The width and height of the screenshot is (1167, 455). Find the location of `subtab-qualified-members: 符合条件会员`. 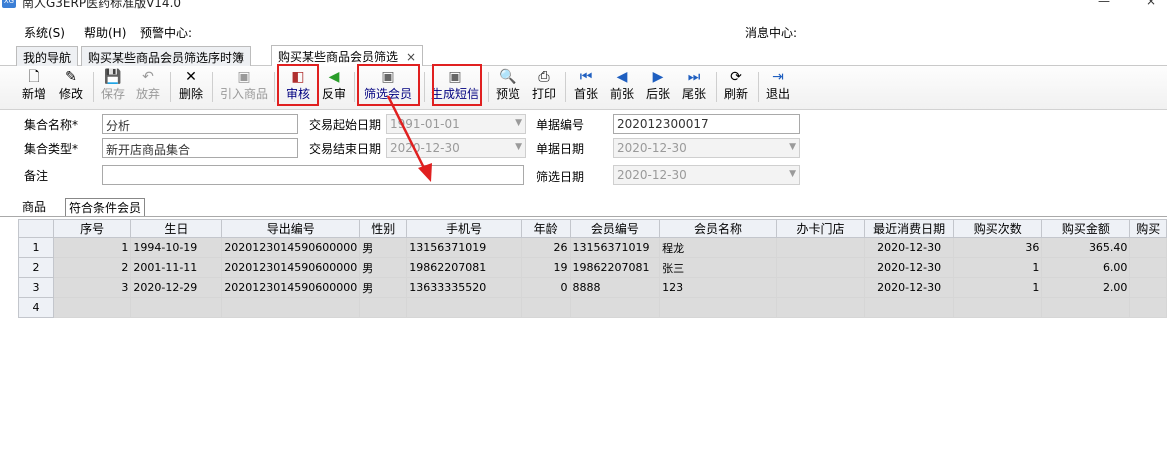

subtab-qualified-members: 符合条件会员 is located at coordinates (105, 207).